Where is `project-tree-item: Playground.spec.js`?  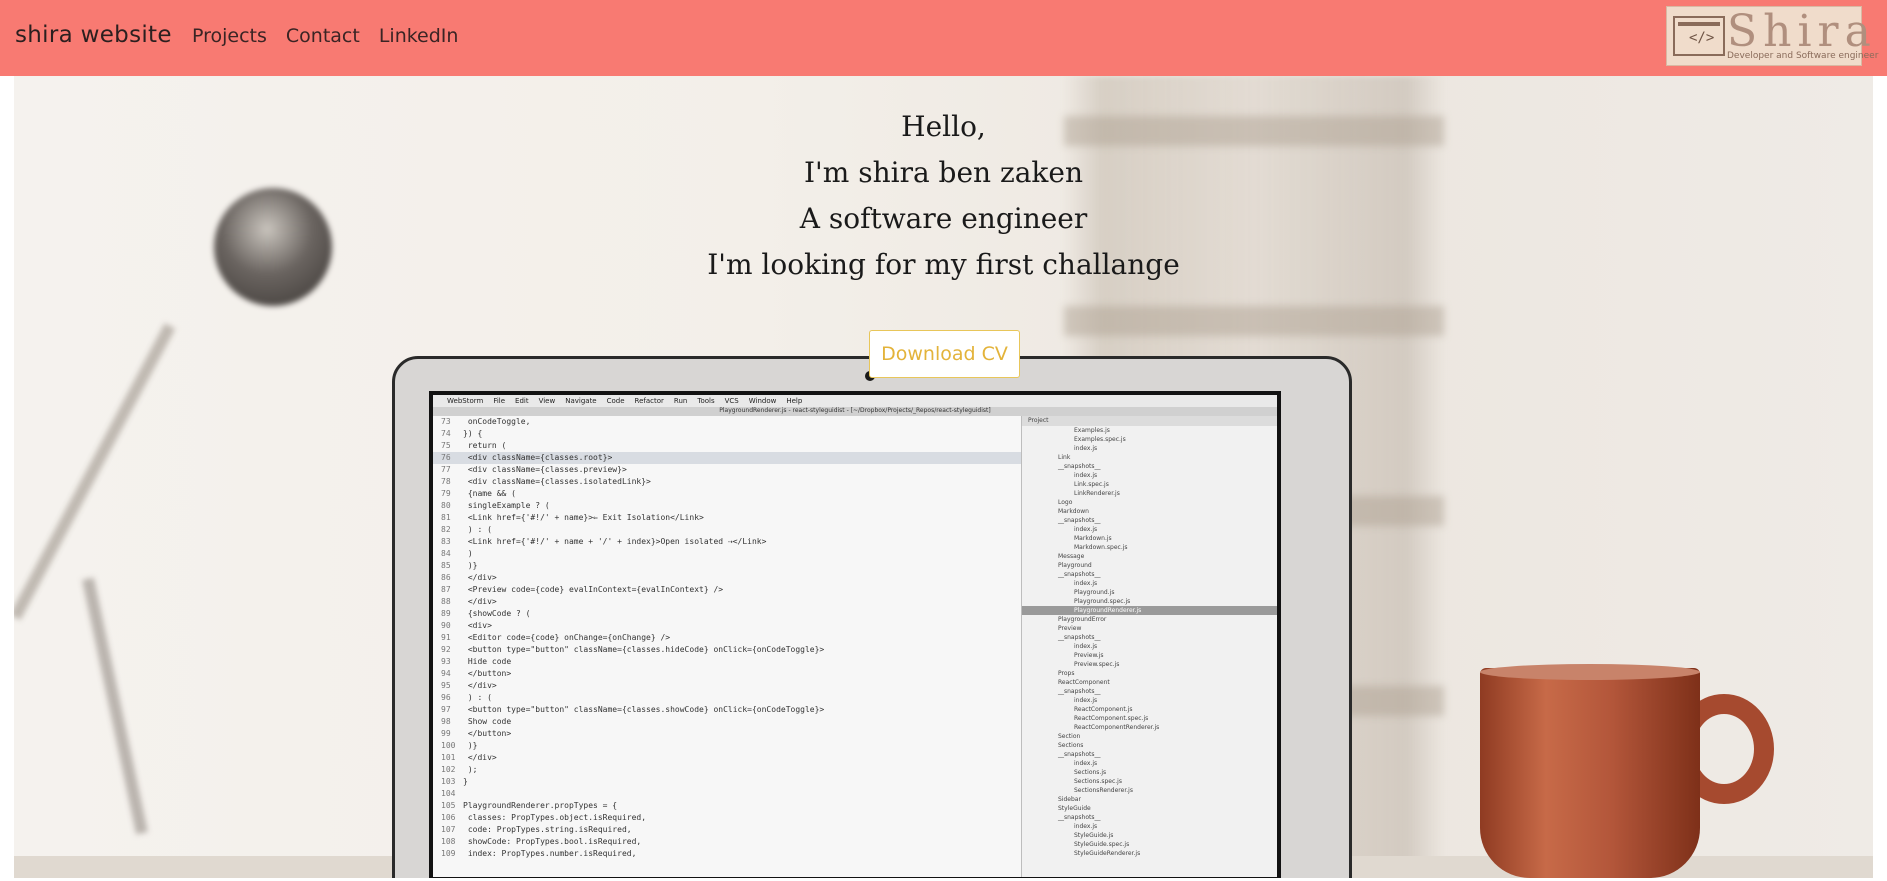
project-tree-item: Playground.spec.js is located at coordinates (1102, 601).